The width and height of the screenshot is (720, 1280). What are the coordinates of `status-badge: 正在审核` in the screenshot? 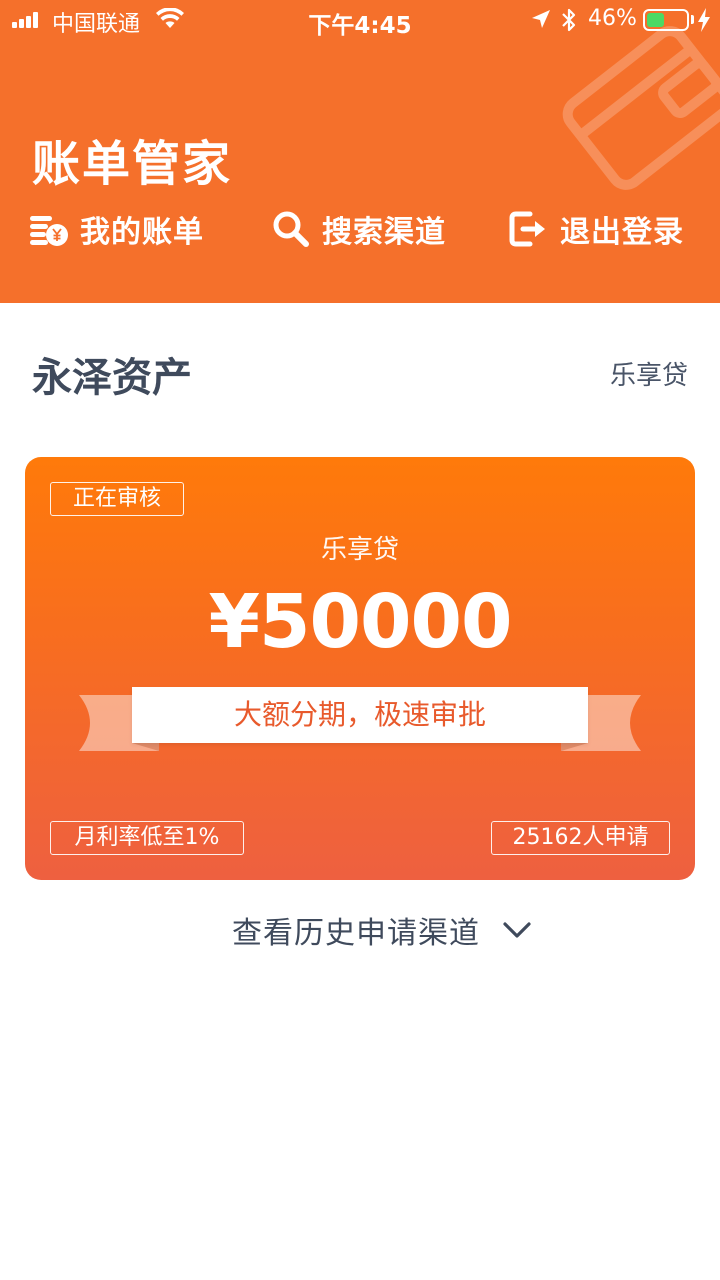 It's located at (117, 499).